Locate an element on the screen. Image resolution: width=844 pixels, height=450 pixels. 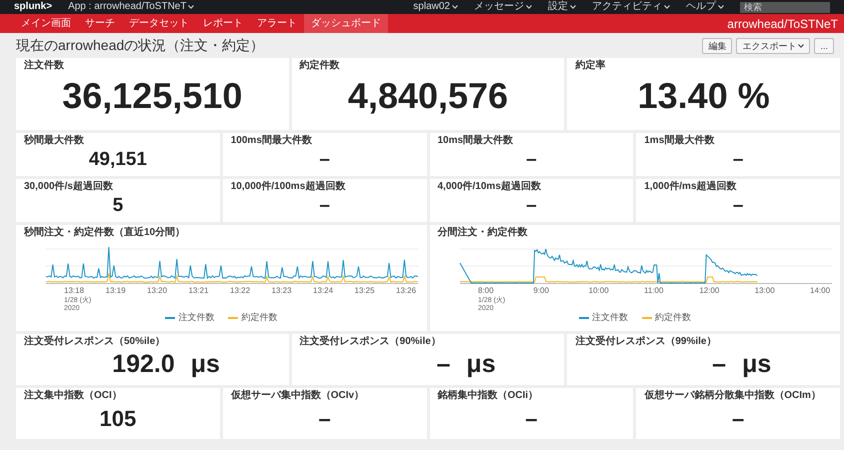
stat-value: 192.0 is located at coordinates (143, 364).